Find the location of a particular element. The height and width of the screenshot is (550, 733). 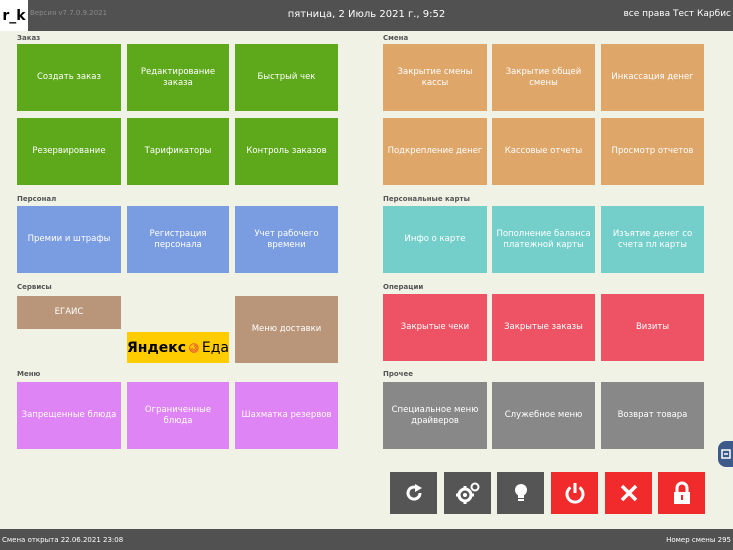

close-general-shift-button: Закрытие общей смены is located at coordinates (543, 77).